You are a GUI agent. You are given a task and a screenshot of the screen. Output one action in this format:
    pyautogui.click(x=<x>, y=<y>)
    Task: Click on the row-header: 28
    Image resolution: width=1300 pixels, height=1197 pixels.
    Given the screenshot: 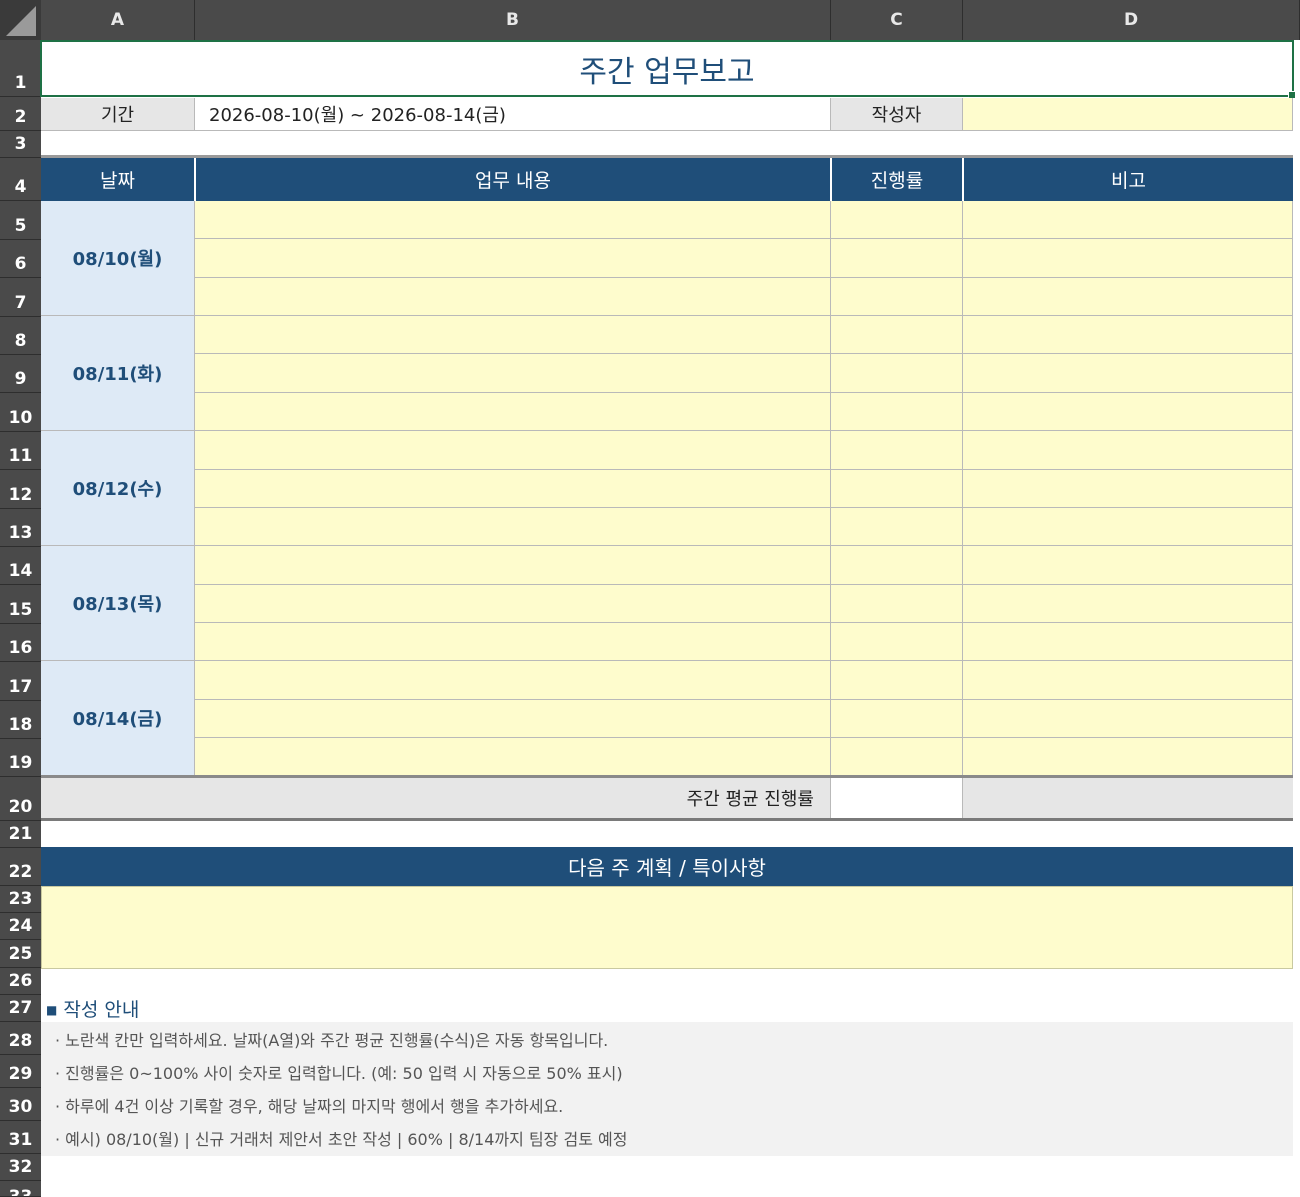 What is the action you would take?
    pyautogui.click(x=20, y=1038)
    